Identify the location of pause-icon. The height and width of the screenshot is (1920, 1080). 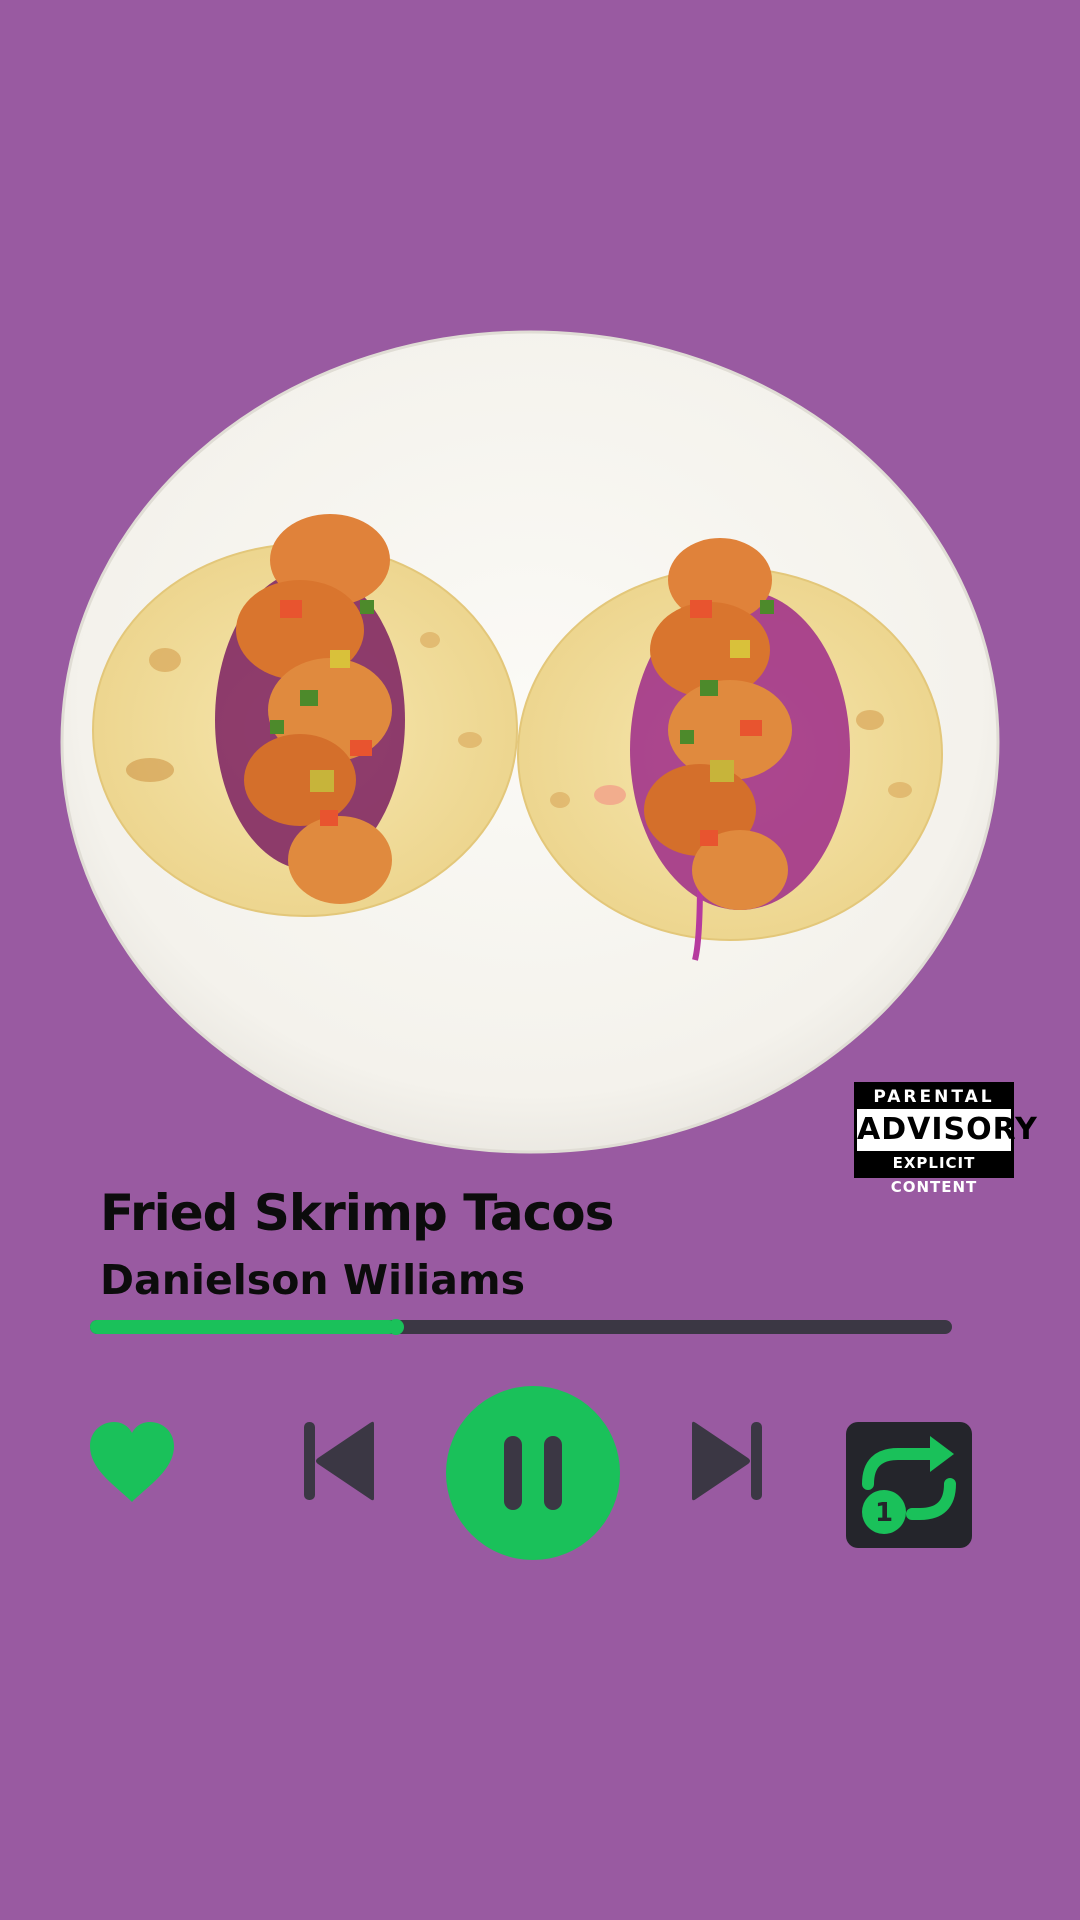
(533, 1473).